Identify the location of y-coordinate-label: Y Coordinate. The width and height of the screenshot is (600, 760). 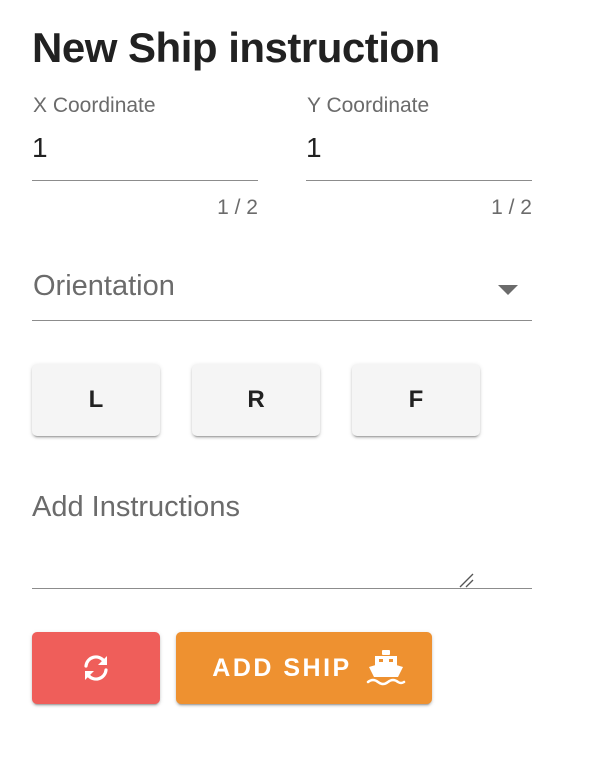
(368, 105).